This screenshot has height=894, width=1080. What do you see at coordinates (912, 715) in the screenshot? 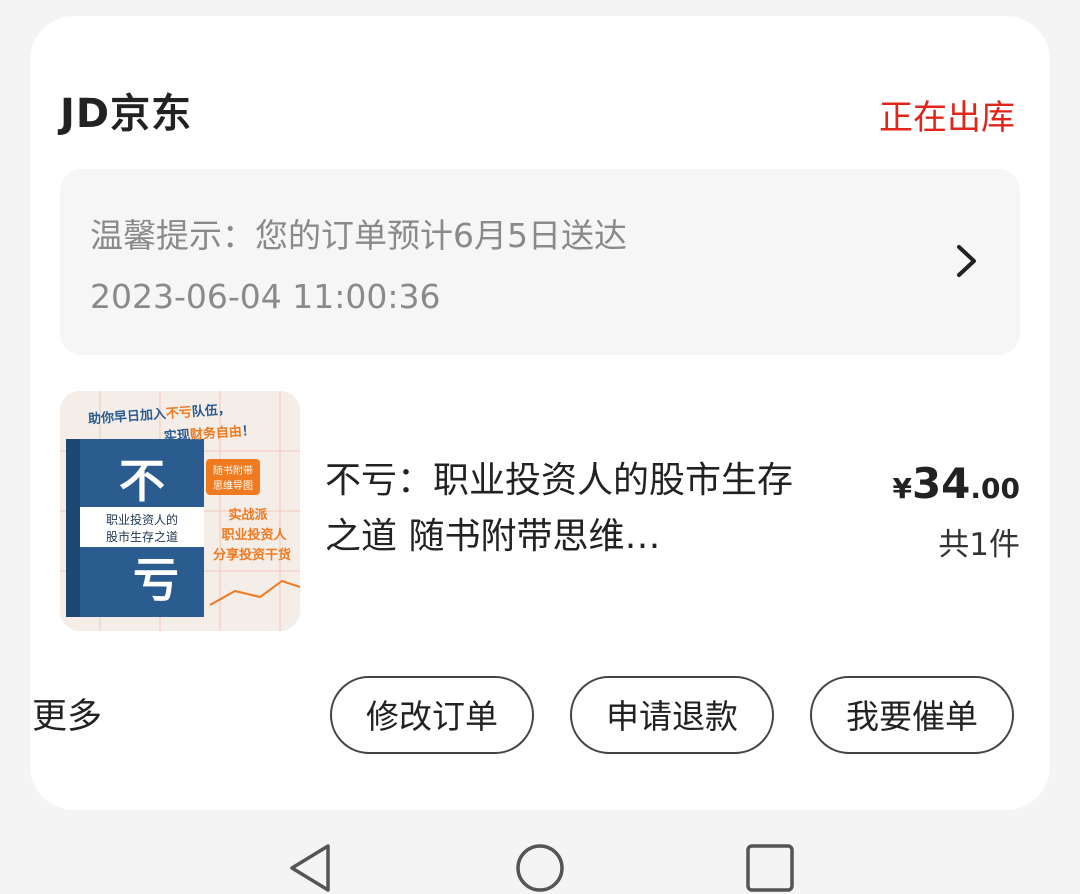
I see `urge-order-button: 我要催单` at bounding box center [912, 715].